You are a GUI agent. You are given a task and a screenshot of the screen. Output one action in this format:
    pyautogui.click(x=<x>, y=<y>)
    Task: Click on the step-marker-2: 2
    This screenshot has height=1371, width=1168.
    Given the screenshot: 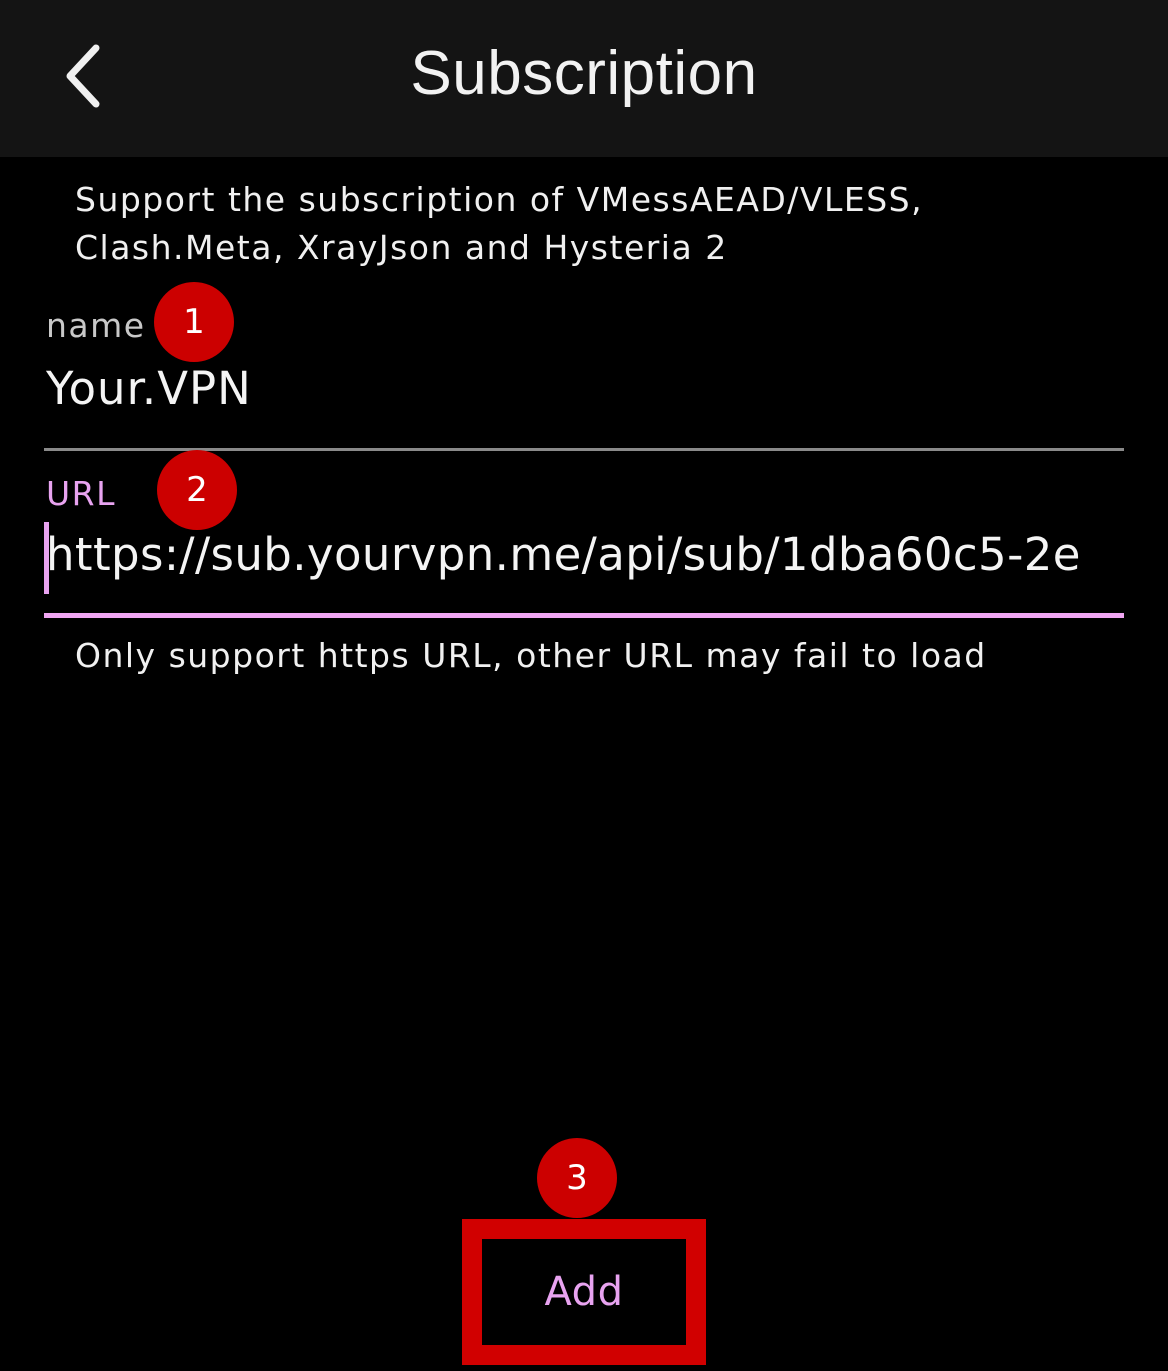 What is the action you would take?
    pyautogui.click(x=197, y=490)
    